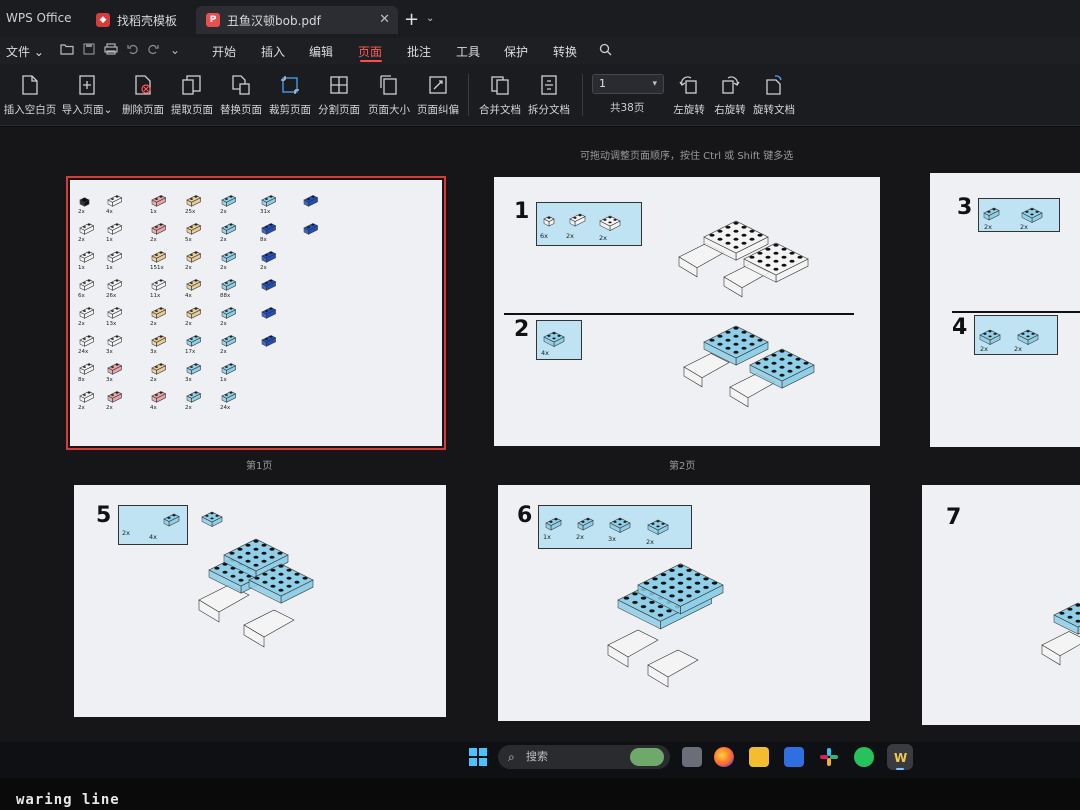 This screenshot has width=1080, height=810. I want to click on page-thumbnail-6: 6 1x 2x 3x 2x, so click(684, 603).